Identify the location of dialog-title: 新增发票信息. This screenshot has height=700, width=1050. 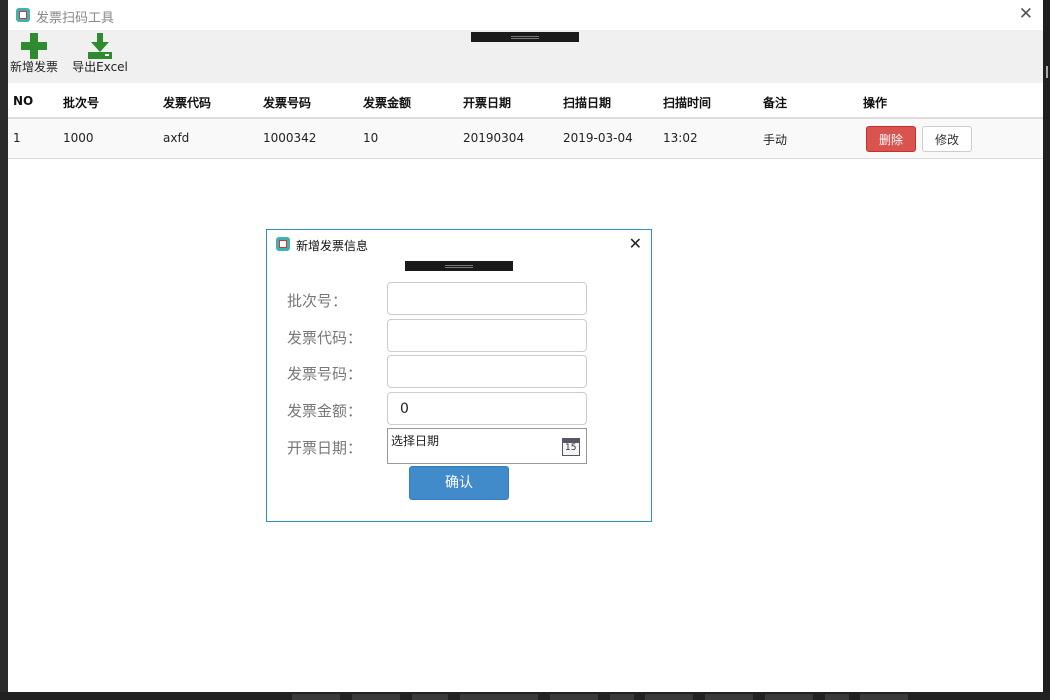
(332, 246).